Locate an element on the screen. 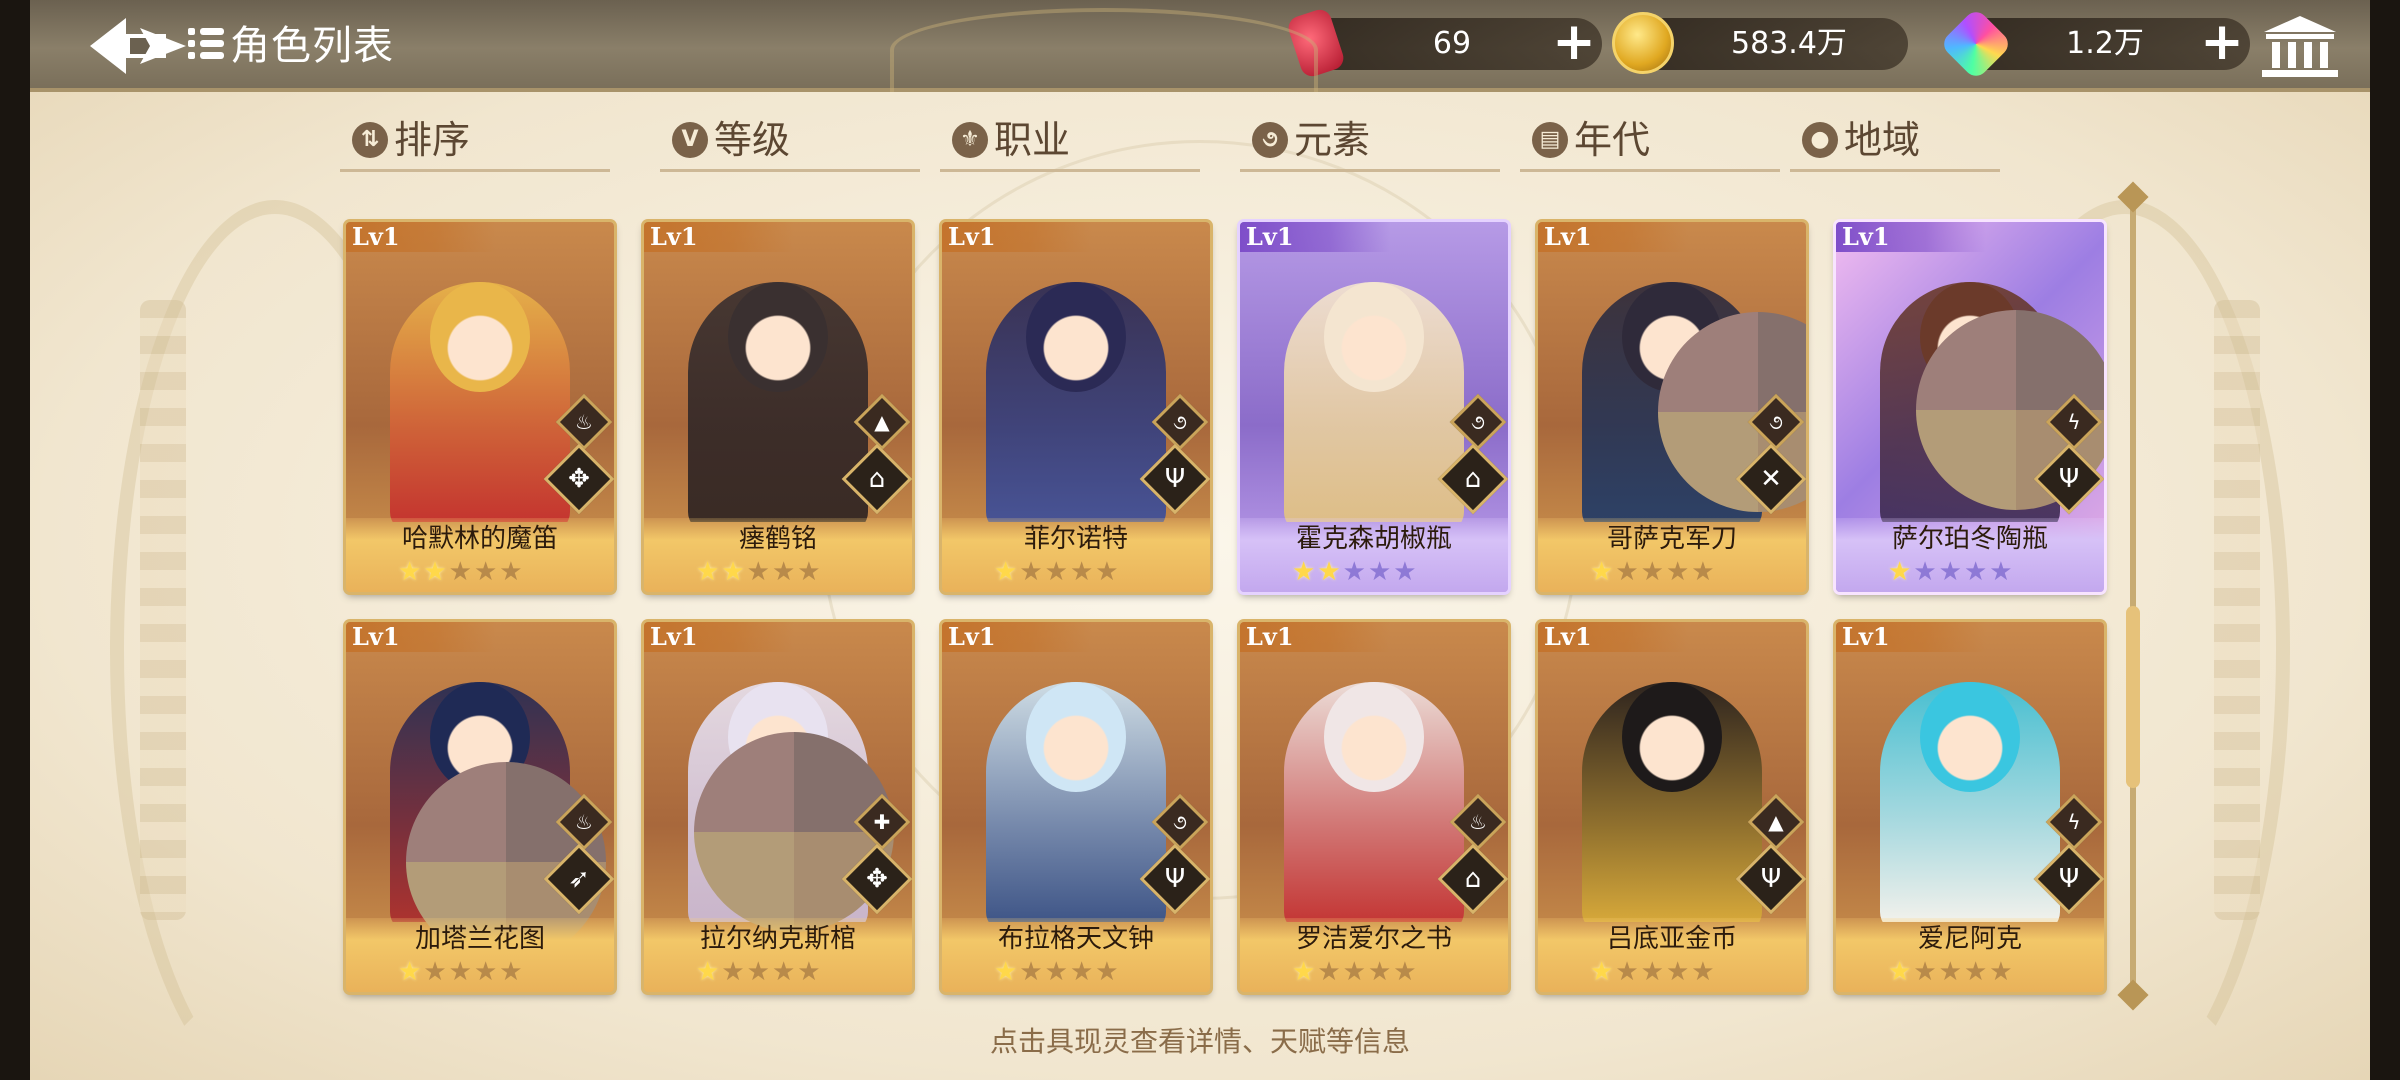  bank-button is located at coordinates (2300, 47).